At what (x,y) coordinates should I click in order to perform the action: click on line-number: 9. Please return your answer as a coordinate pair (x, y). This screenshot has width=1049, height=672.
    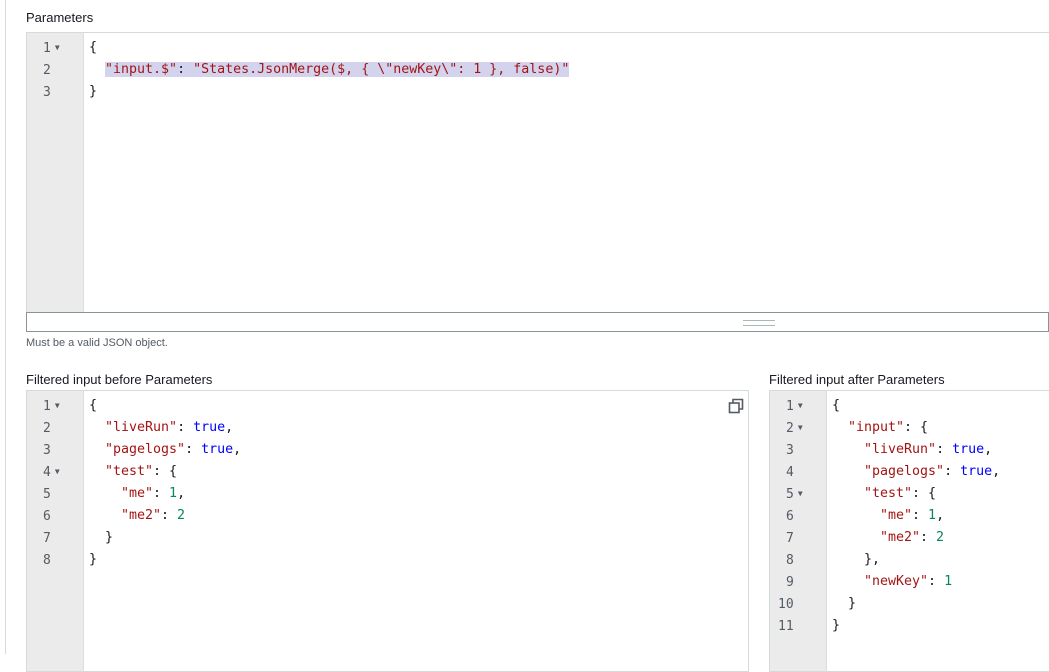
    Looking at the image, I should click on (790, 582).